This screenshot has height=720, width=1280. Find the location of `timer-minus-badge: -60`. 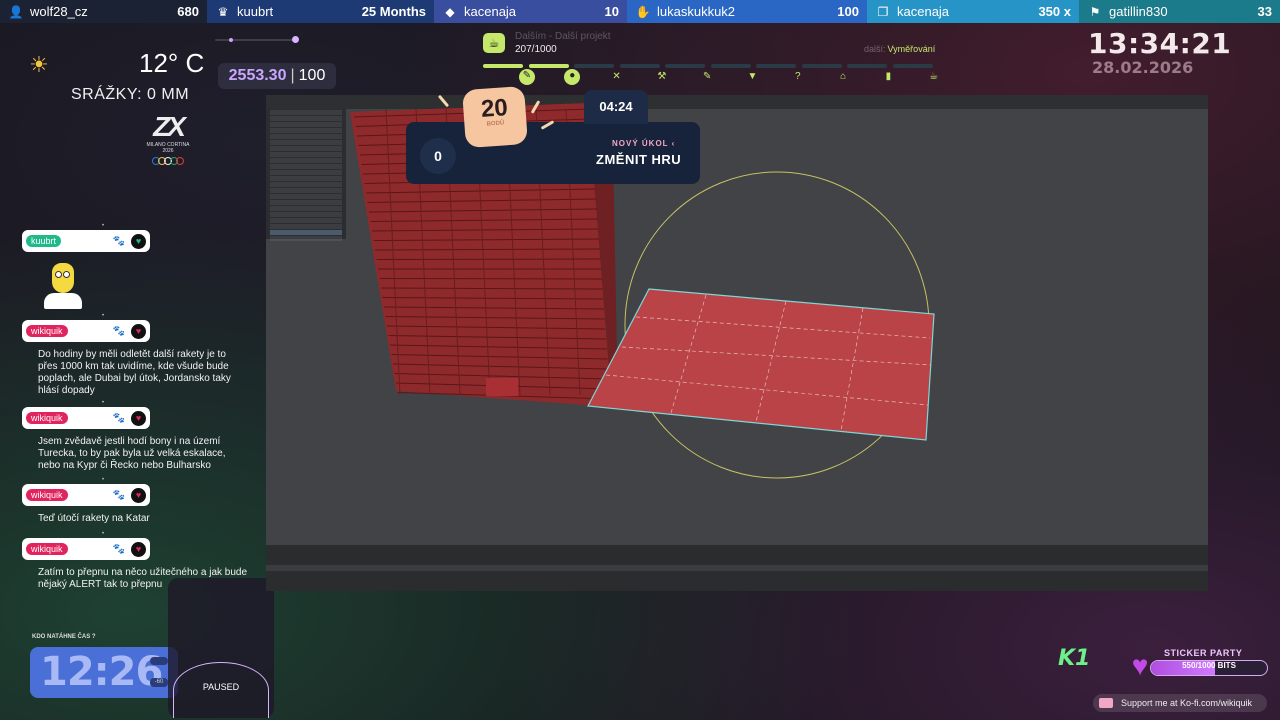

timer-minus-badge: -60 is located at coordinates (159, 682).